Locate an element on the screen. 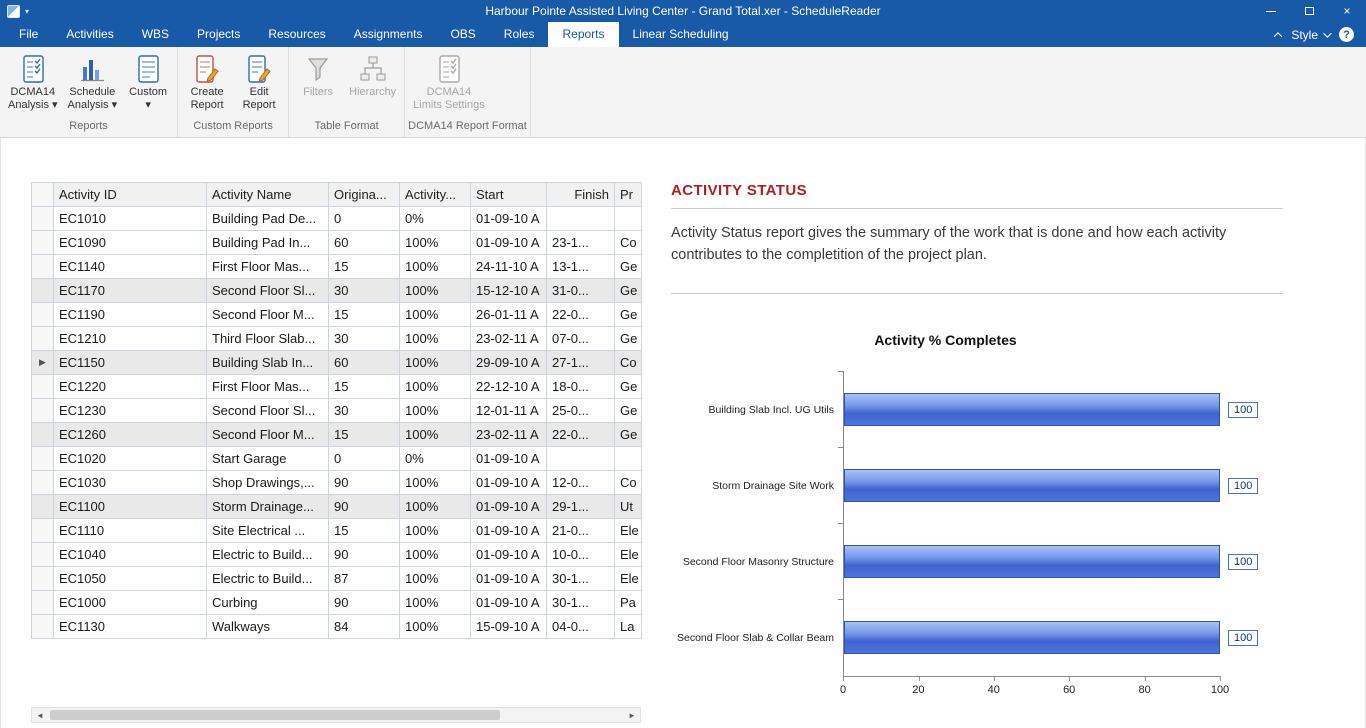 This screenshot has height=728, width=1366. bar-value-label: 100 is located at coordinates (1243, 485).